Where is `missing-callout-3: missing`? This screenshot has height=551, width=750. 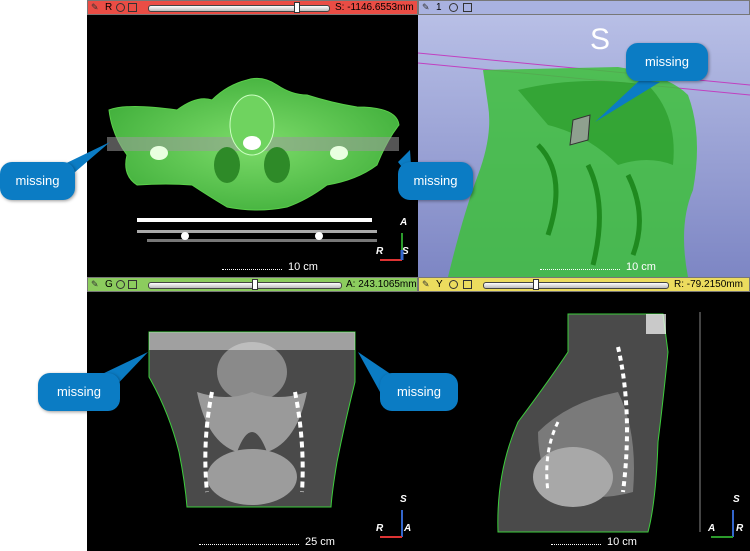 missing-callout-3: missing is located at coordinates (667, 62).